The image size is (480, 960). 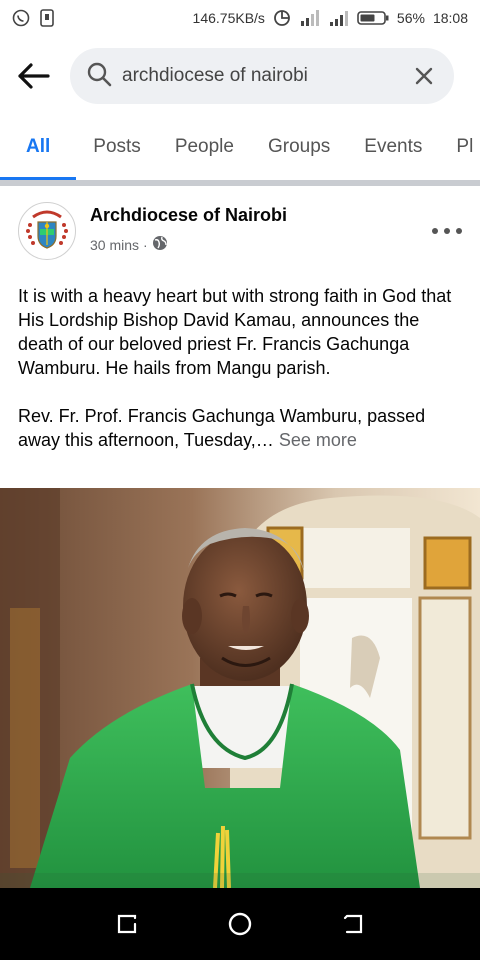 What do you see at coordinates (393, 149) in the screenshot?
I see `tab-events: Events` at bounding box center [393, 149].